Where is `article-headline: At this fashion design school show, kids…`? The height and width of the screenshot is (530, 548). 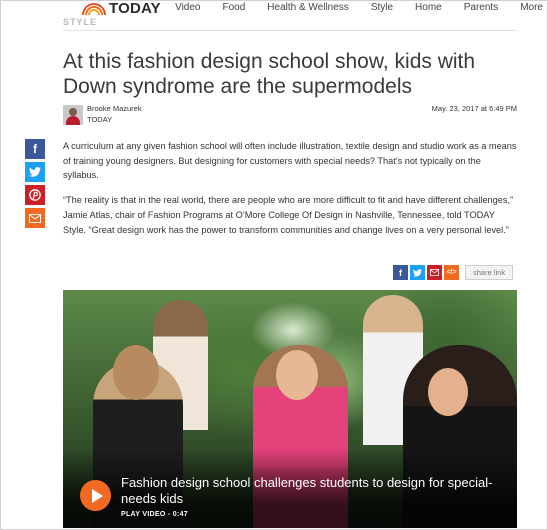
article-headline: At this fashion design school show, kids… is located at coordinates (269, 74).